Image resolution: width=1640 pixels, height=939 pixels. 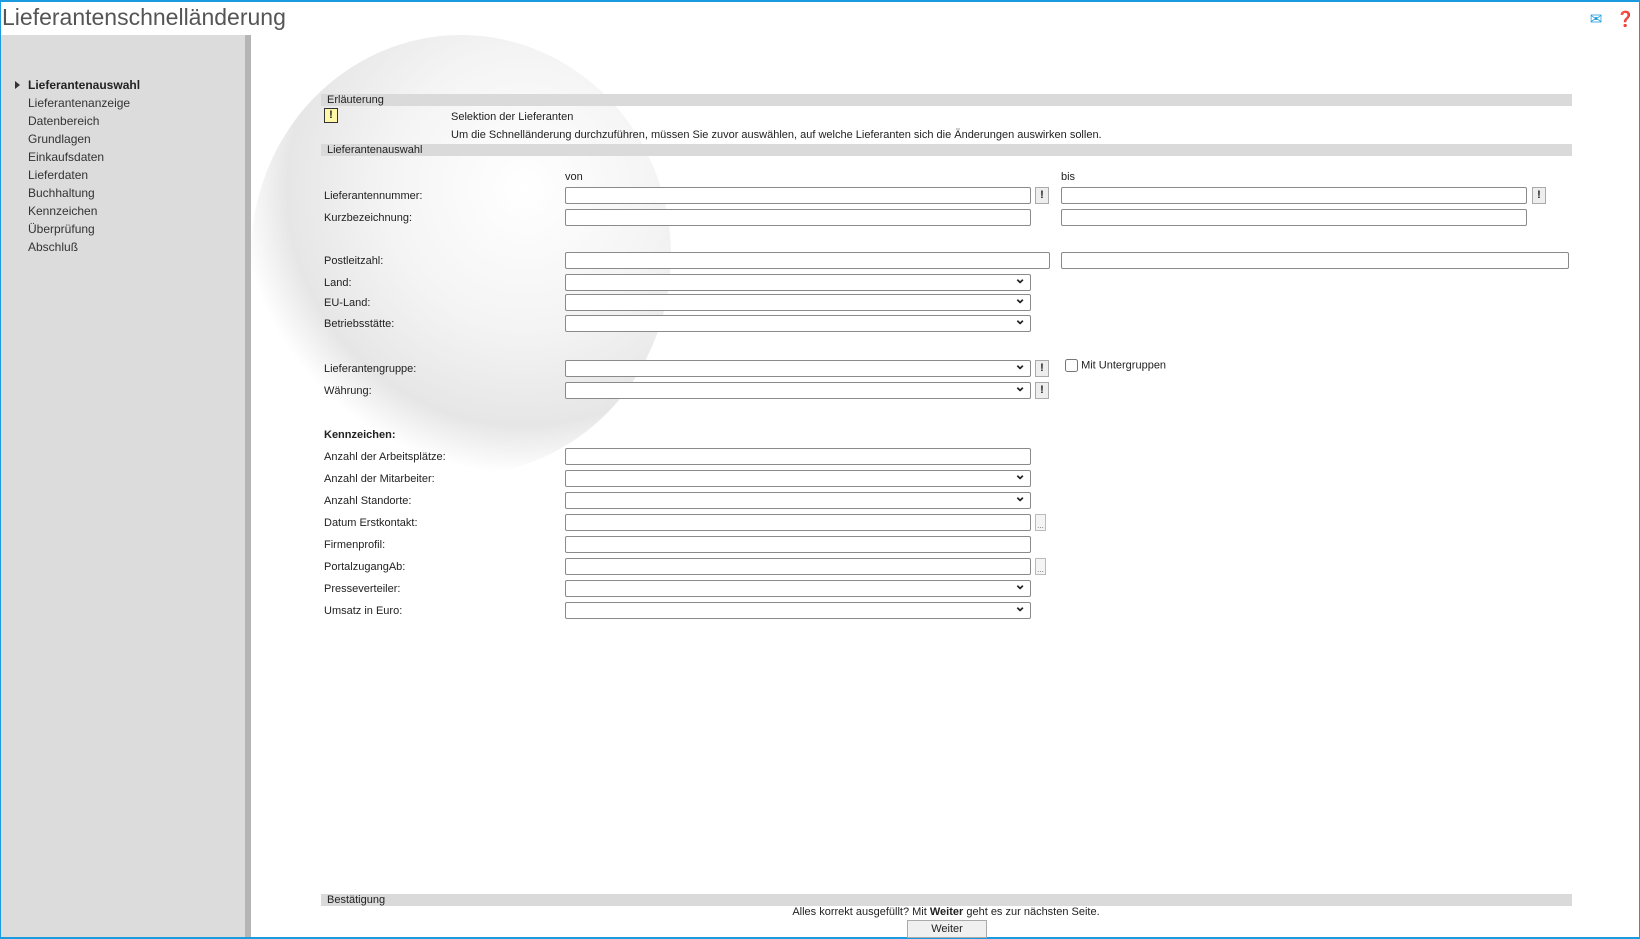 I want to click on kennzeichen-heading: Kennzeichen:, so click(x=360, y=435).